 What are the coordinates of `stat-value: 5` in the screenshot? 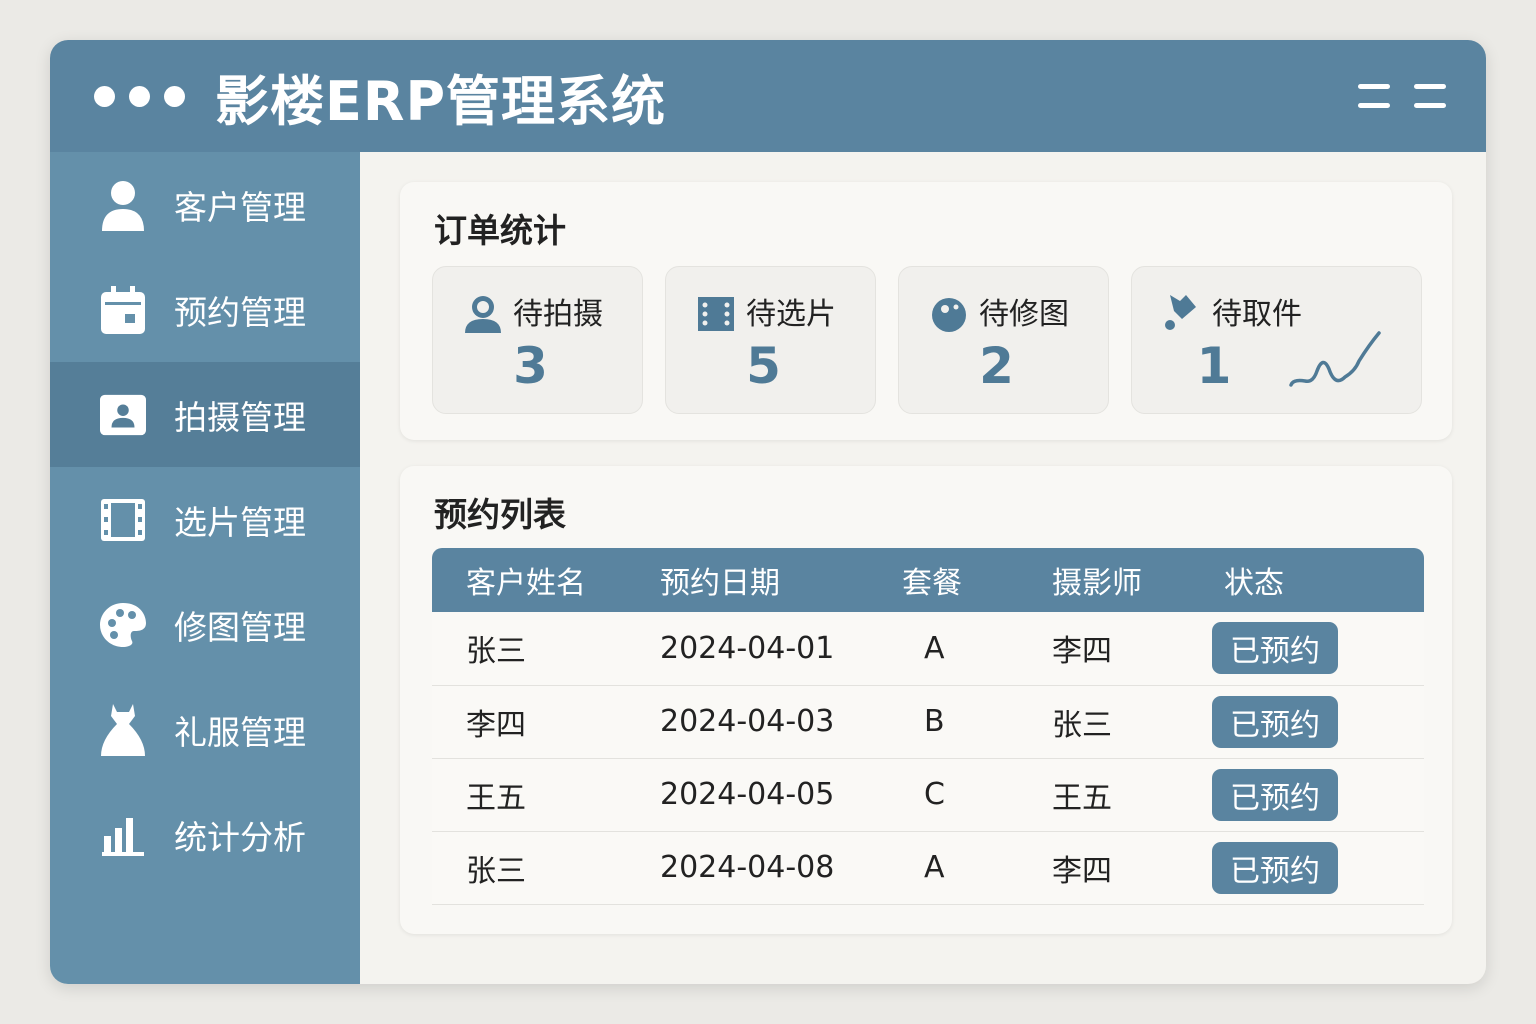 It's located at (763, 366).